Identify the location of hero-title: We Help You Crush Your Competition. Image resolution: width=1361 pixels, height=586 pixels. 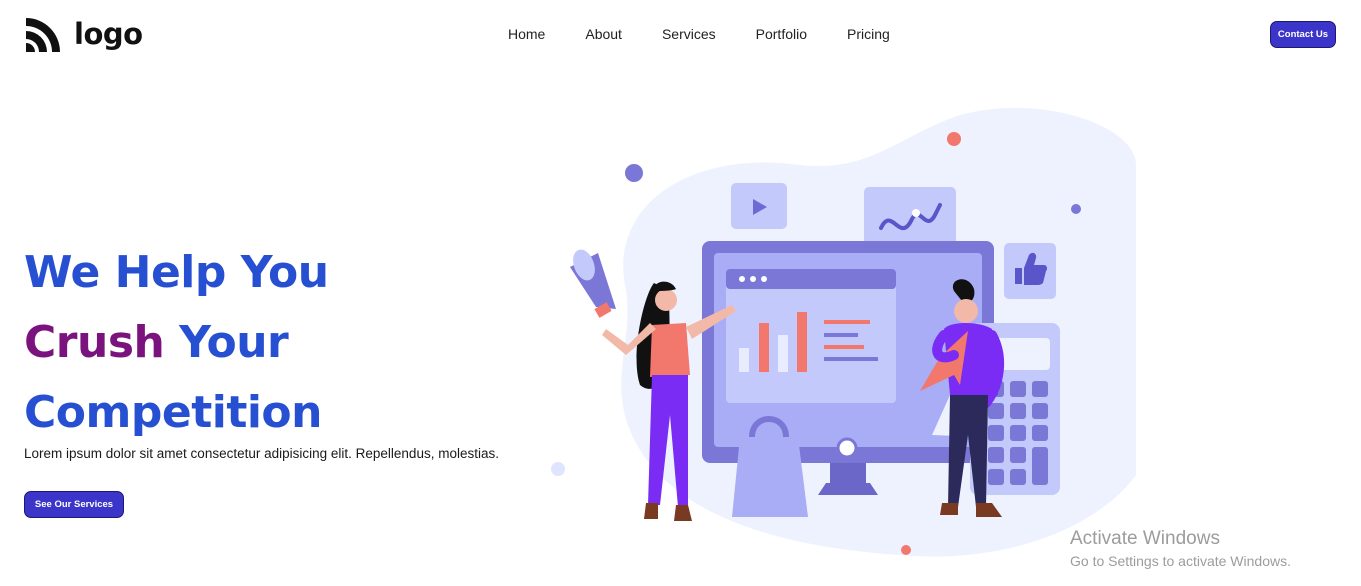
(176, 343).